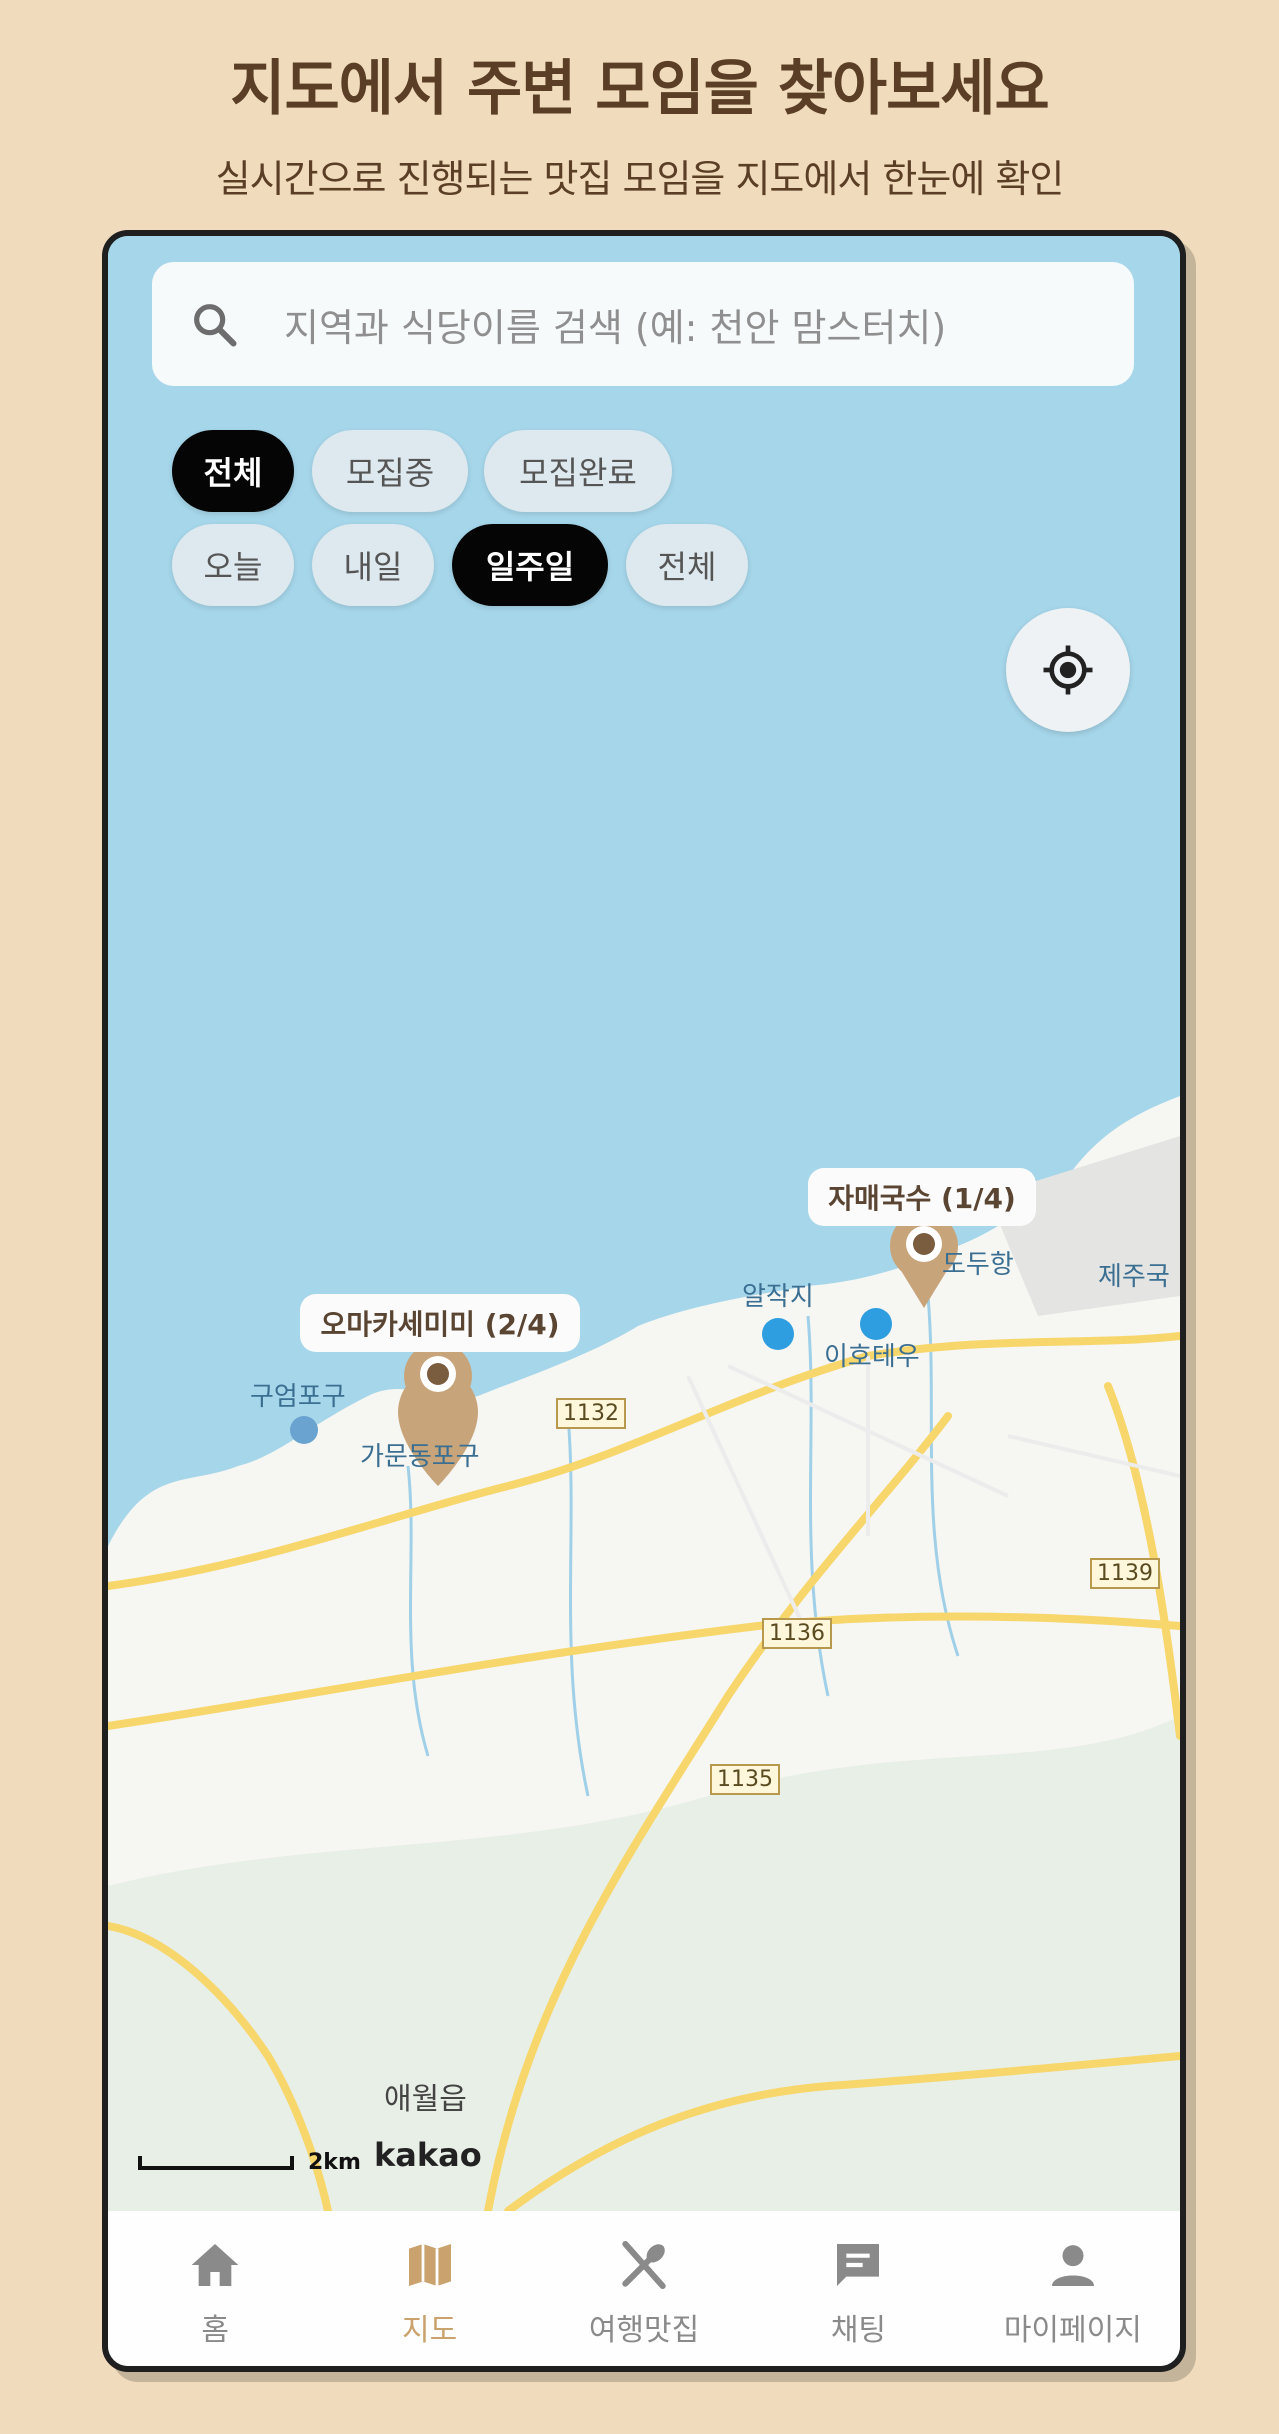  What do you see at coordinates (687, 565) in the screenshot?
I see `filter-chip-period-all: 전체` at bounding box center [687, 565].